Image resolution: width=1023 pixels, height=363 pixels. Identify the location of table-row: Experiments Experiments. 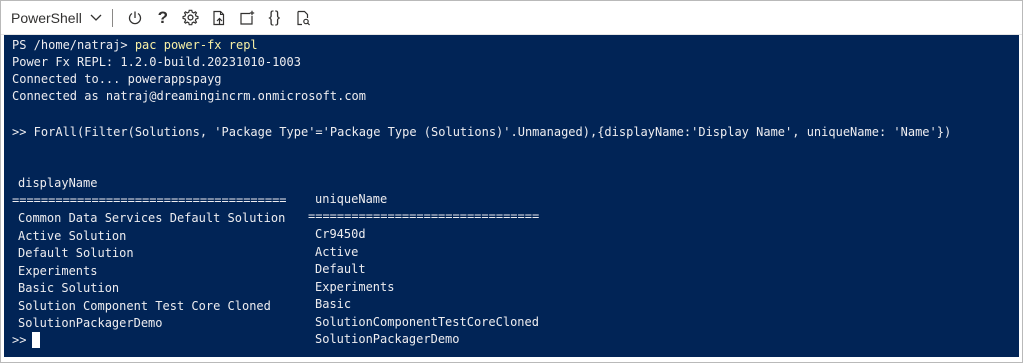
(454, 270).